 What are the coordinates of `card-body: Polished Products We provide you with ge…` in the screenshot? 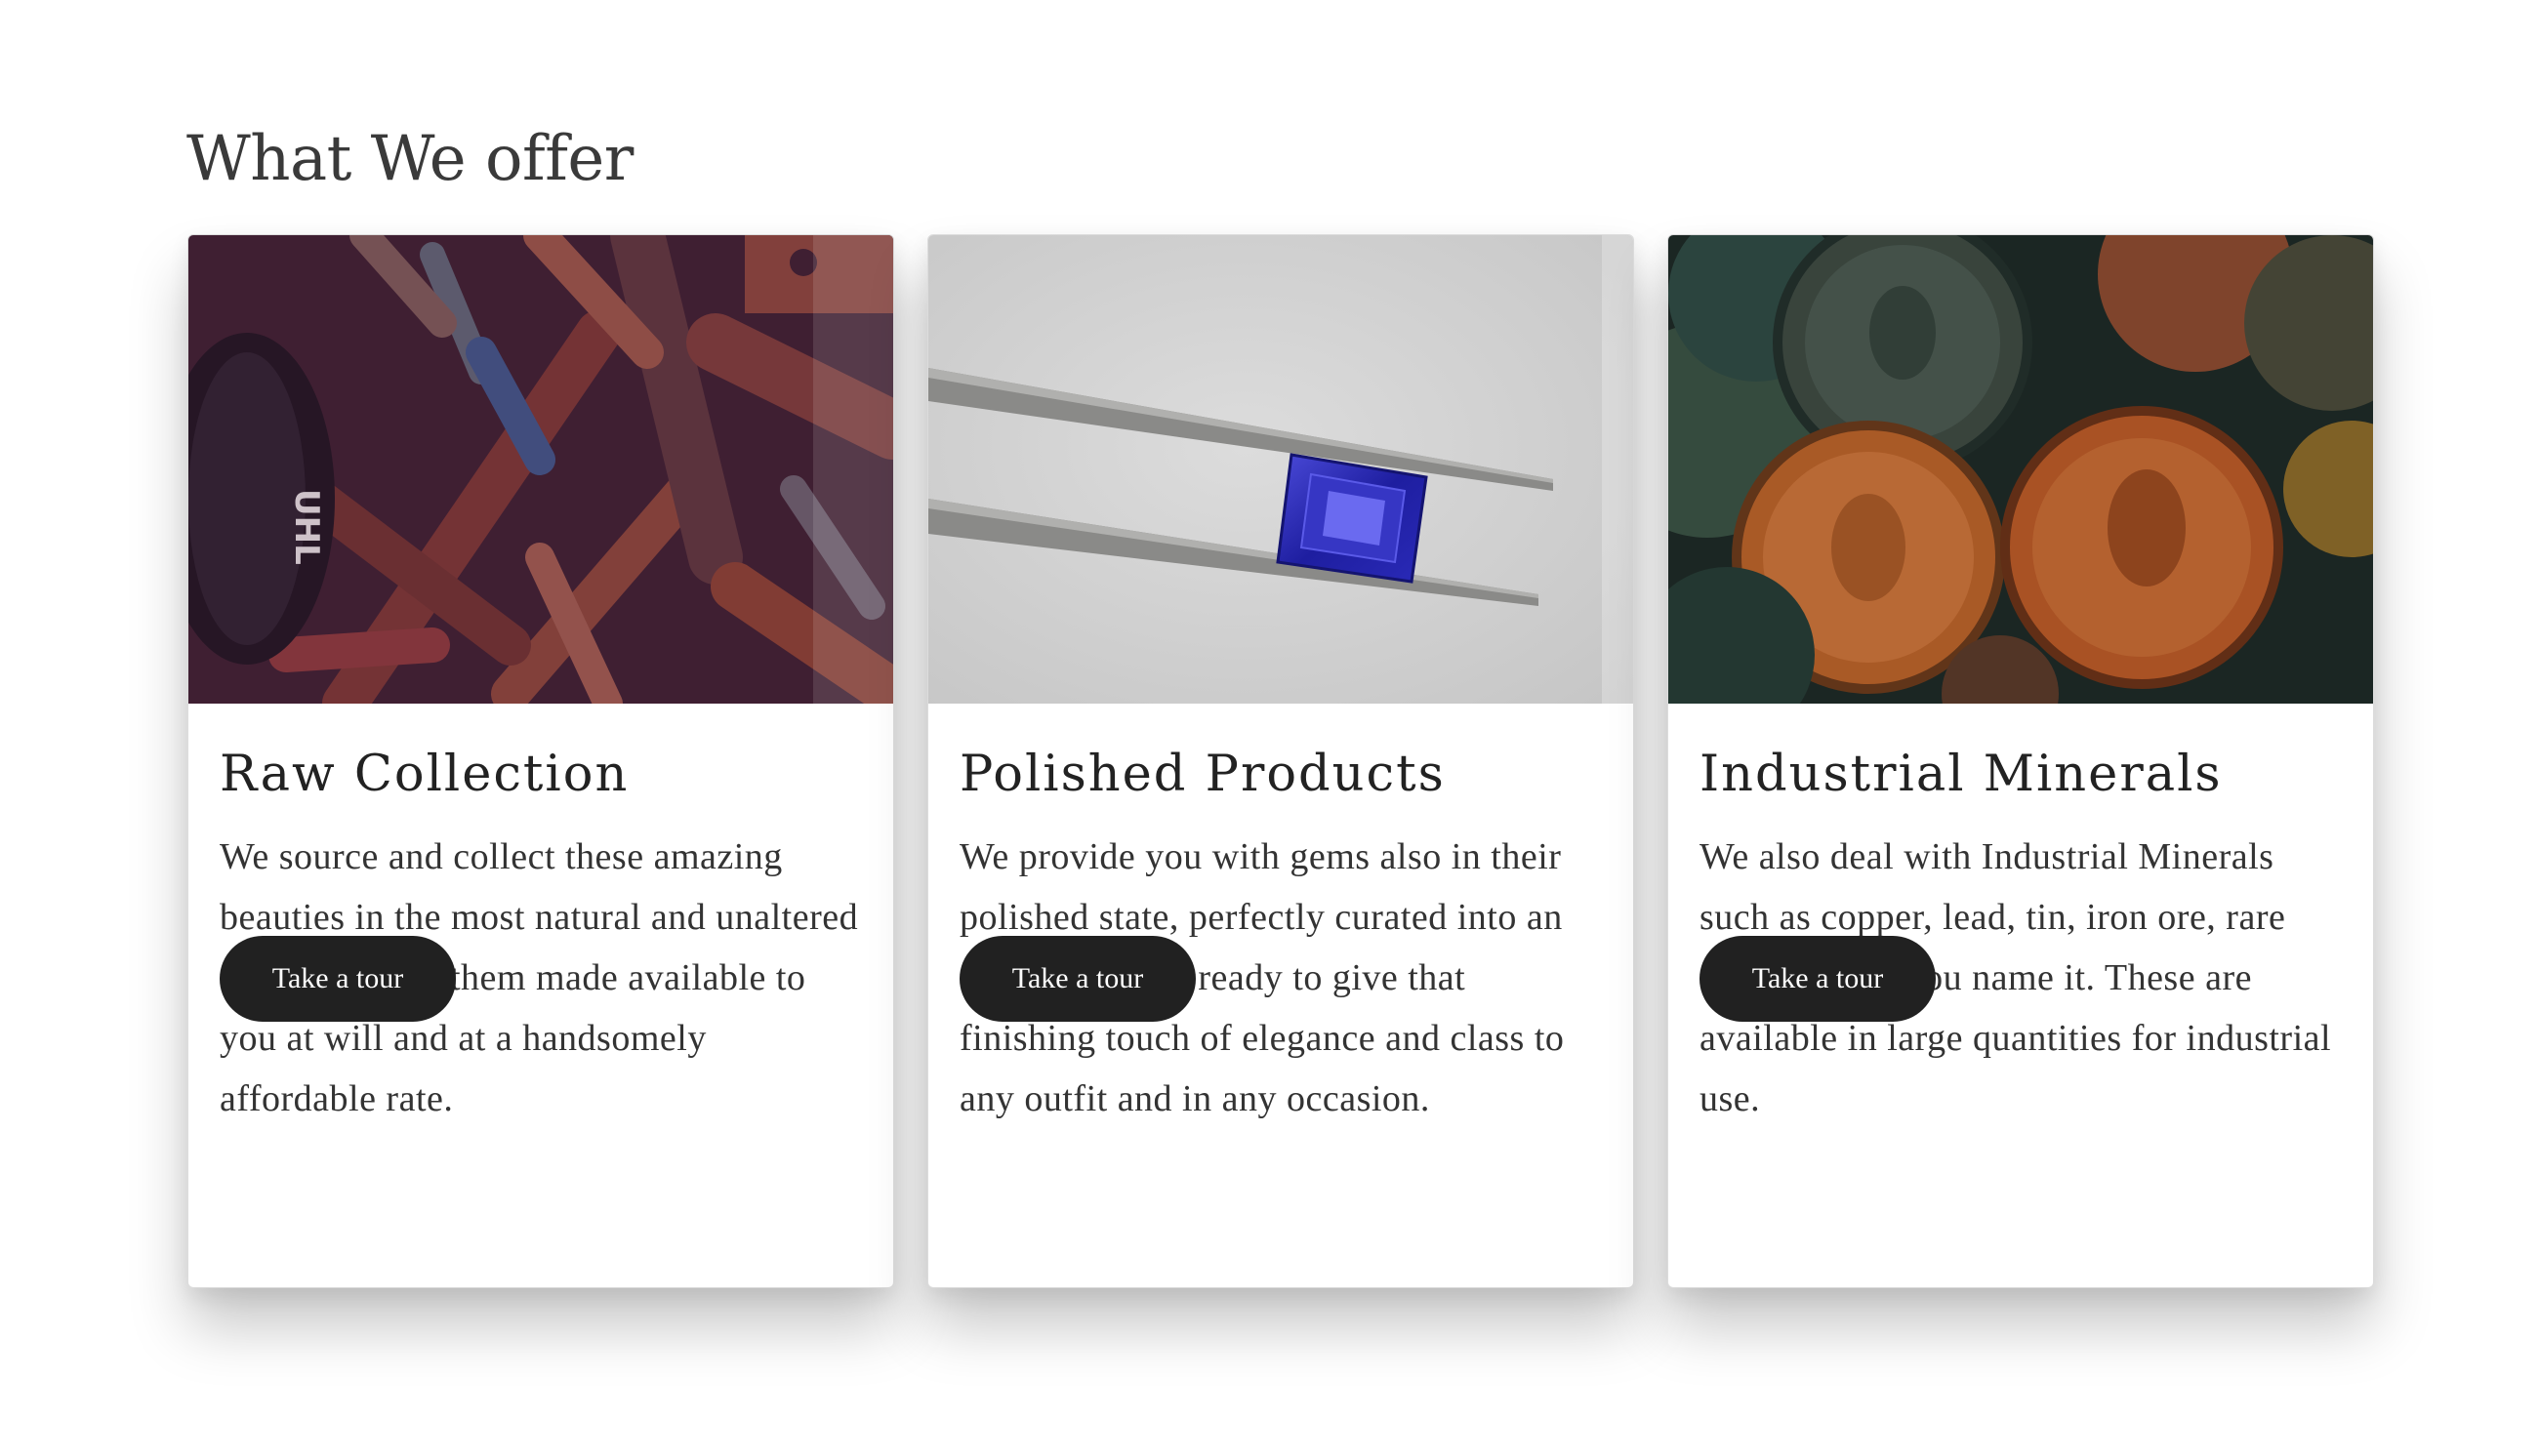 It's located at (1282, 916).